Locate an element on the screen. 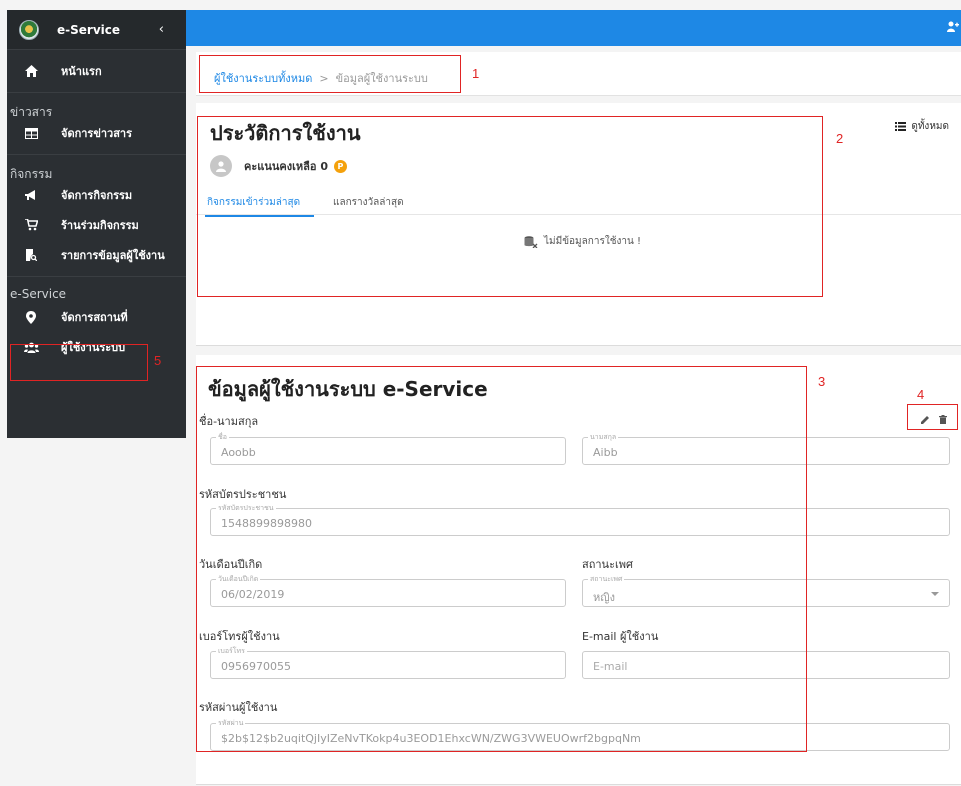 This screenshot has height=786, width=961. password-label: รหัสผ่าน is located at coordinates (231, 723).